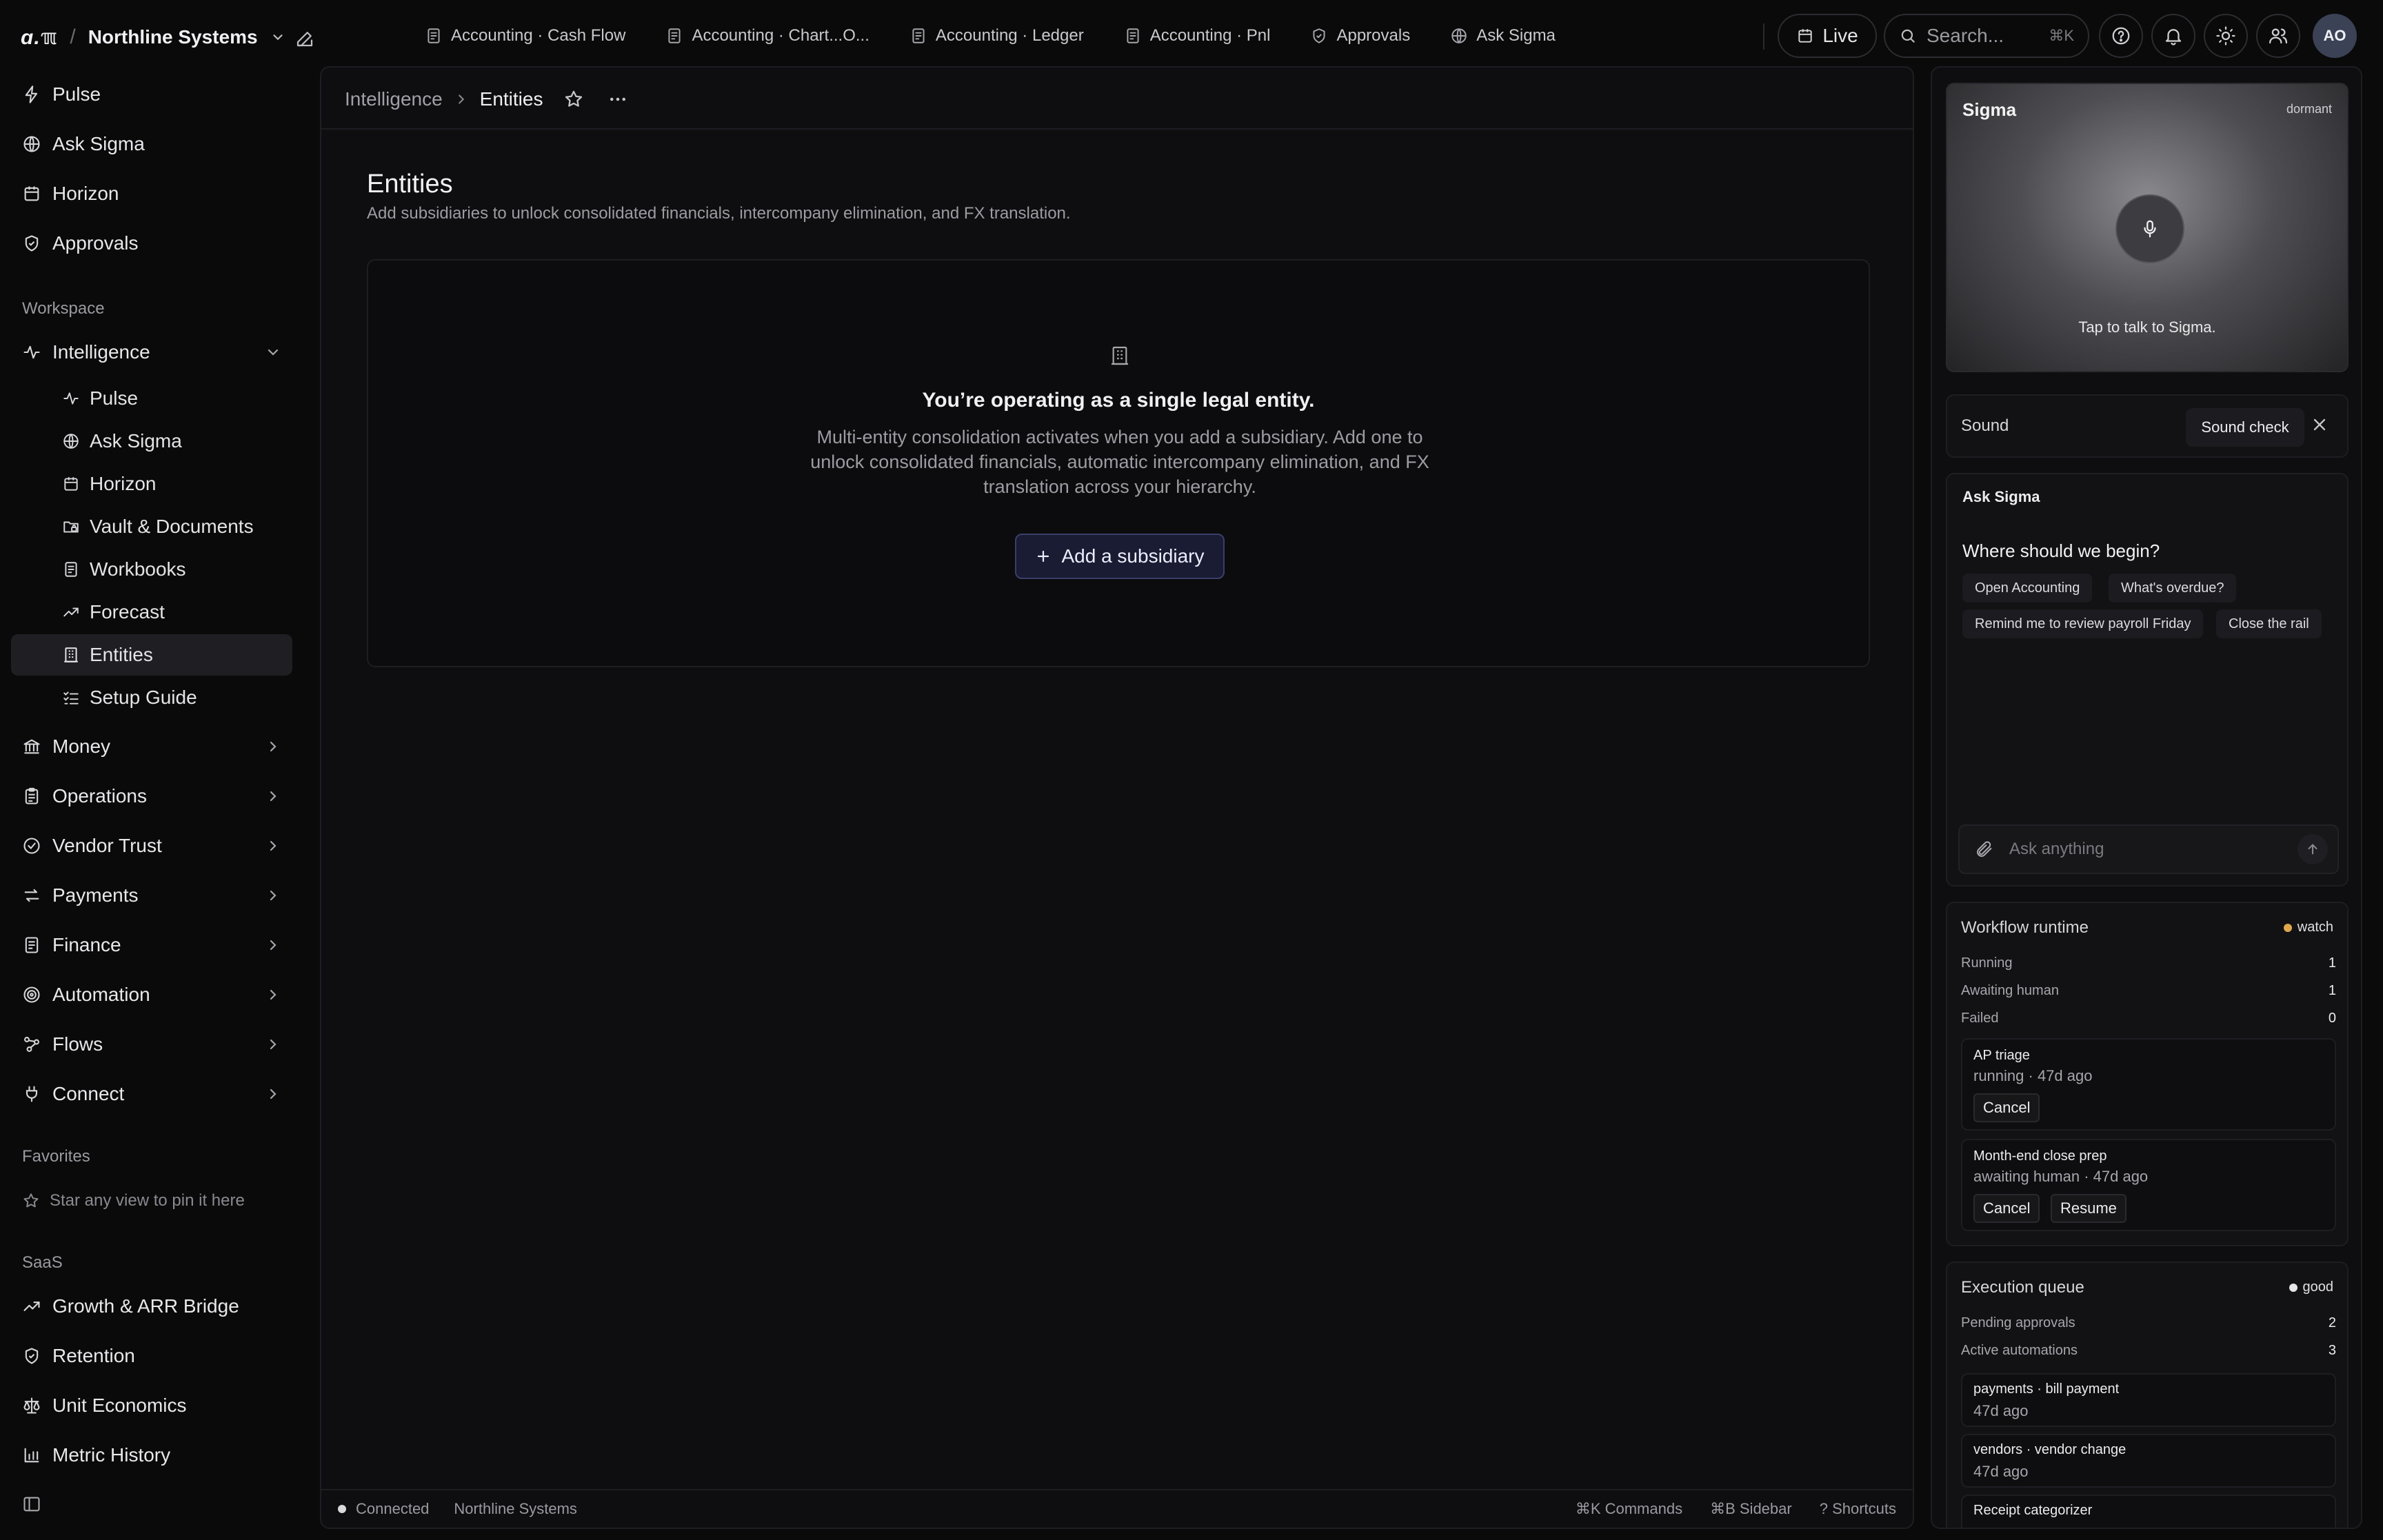  What do you see at coordinates (1827, 36) in the screenshot?
I see `live-button: Live` at bounding box center [1827, 36].